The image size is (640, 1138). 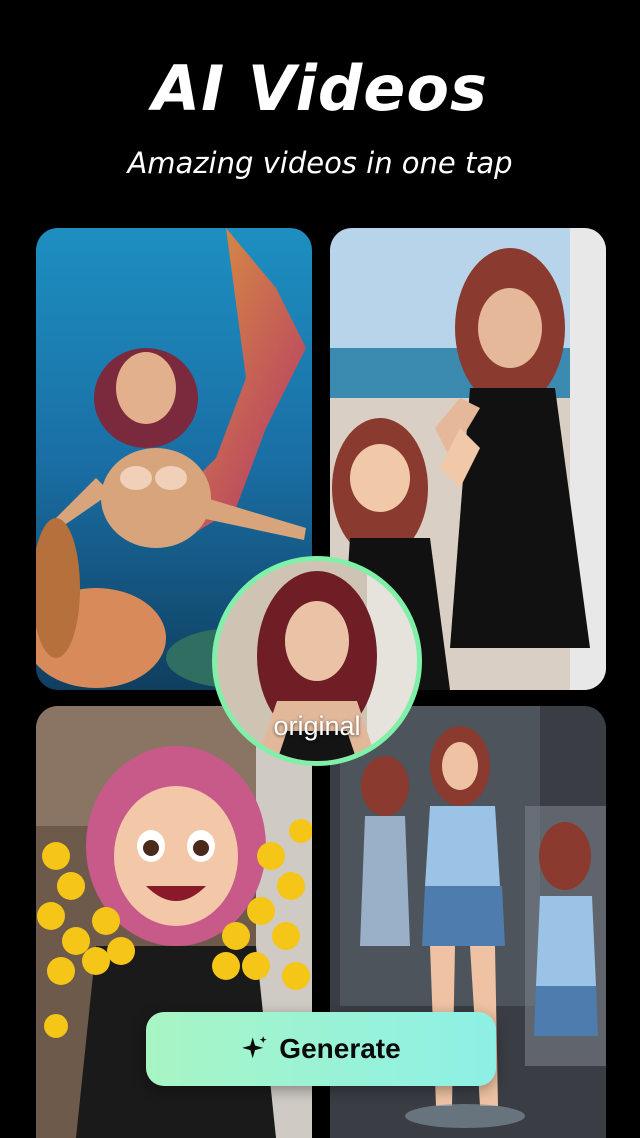 I want to click on page-title: AI Videos, so click(x=320, y=88).